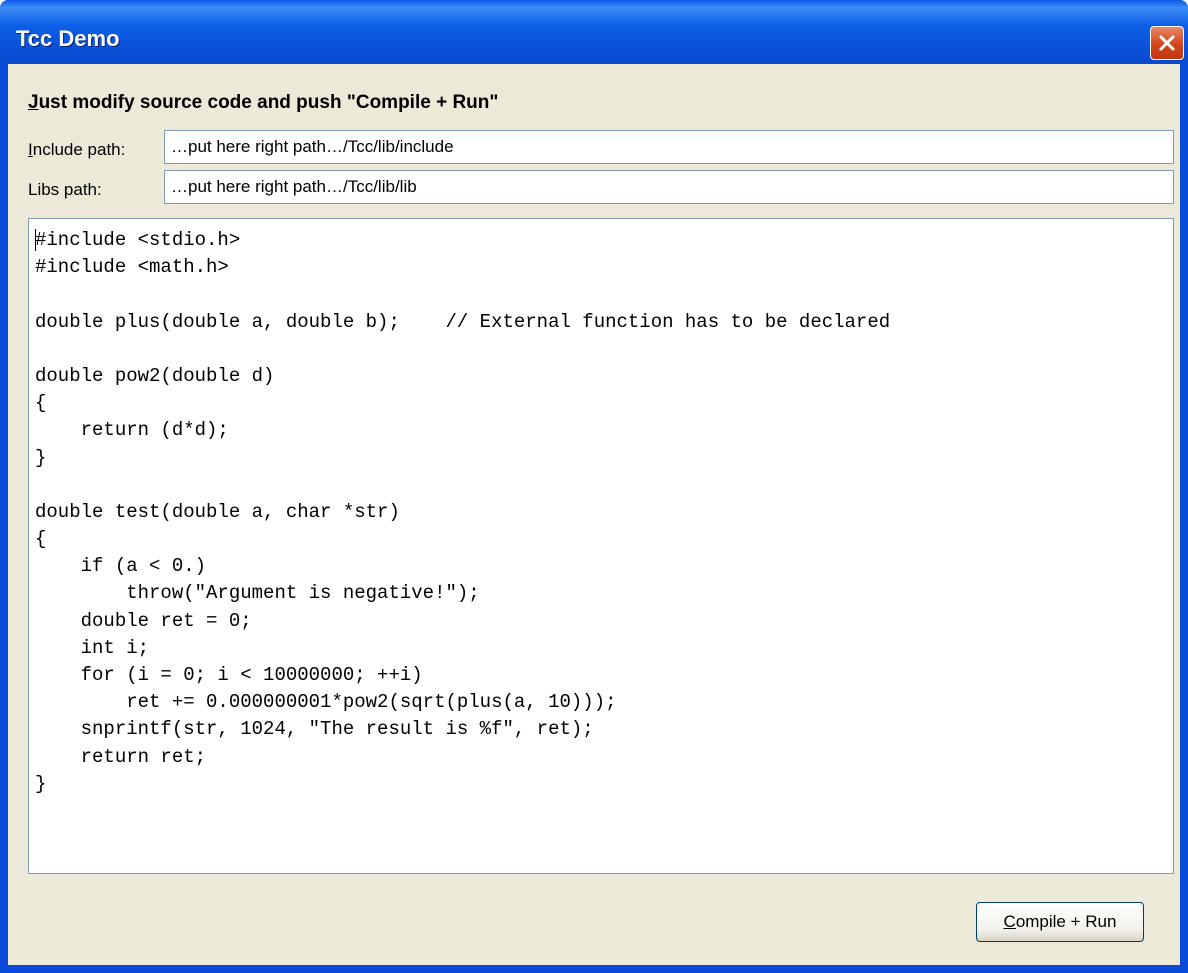  I want to click on close-x-icon, so click(1167, 43).